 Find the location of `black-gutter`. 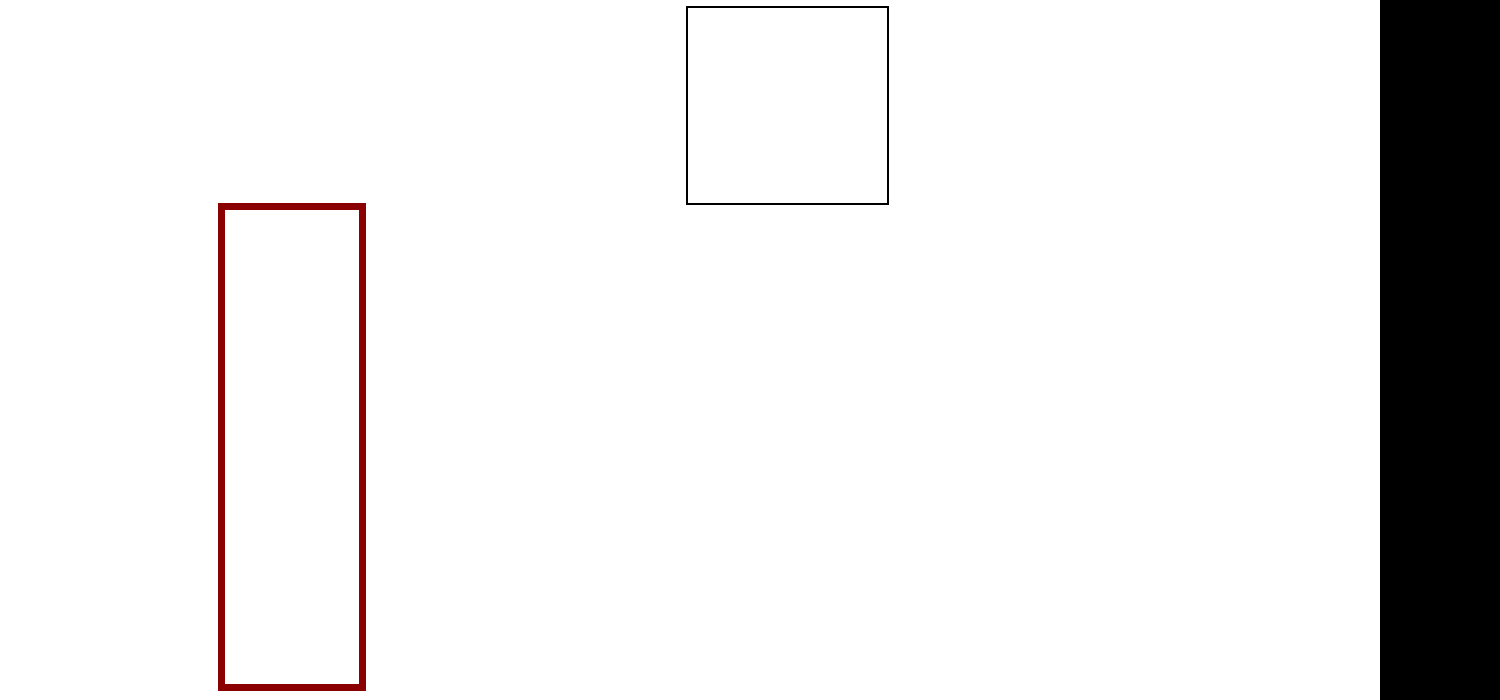

black-gutter is located at coordinates (1440, 350).